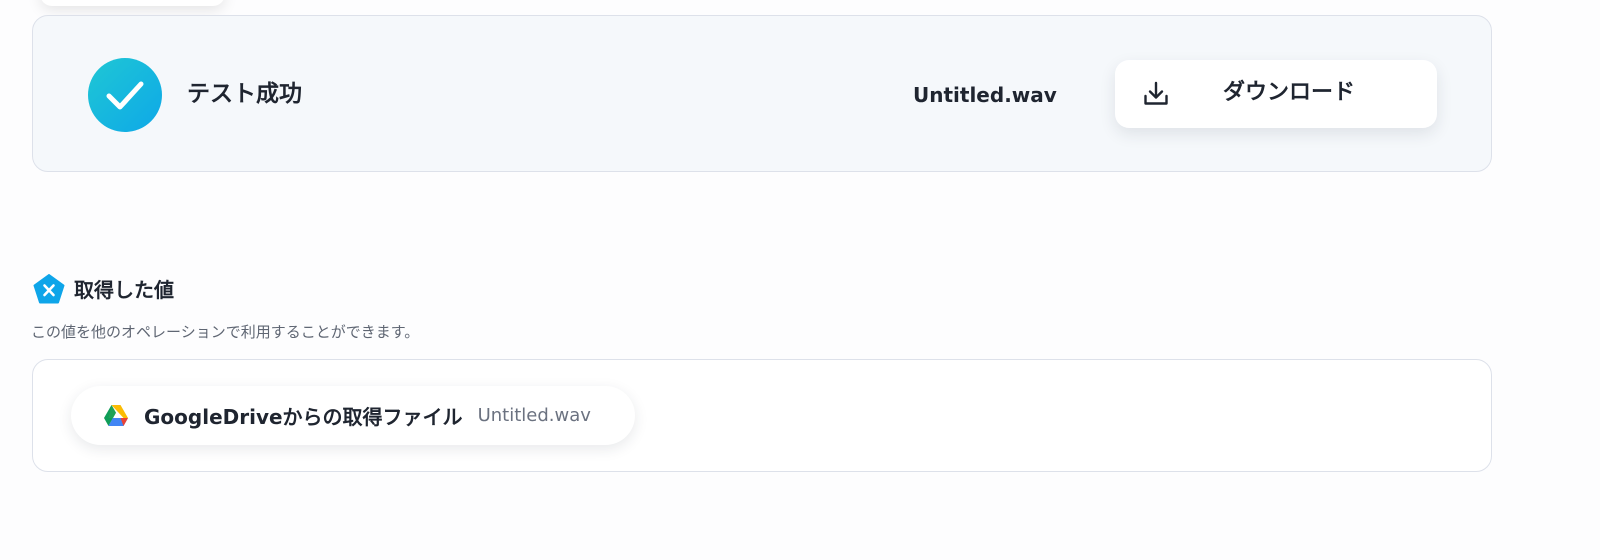 This screenshot has width=1600, height=560. What do you see at coordinates (1289, 92) in the screenshot?
I see `download-label: ダウンロード` at bounding box center [1289, 92].